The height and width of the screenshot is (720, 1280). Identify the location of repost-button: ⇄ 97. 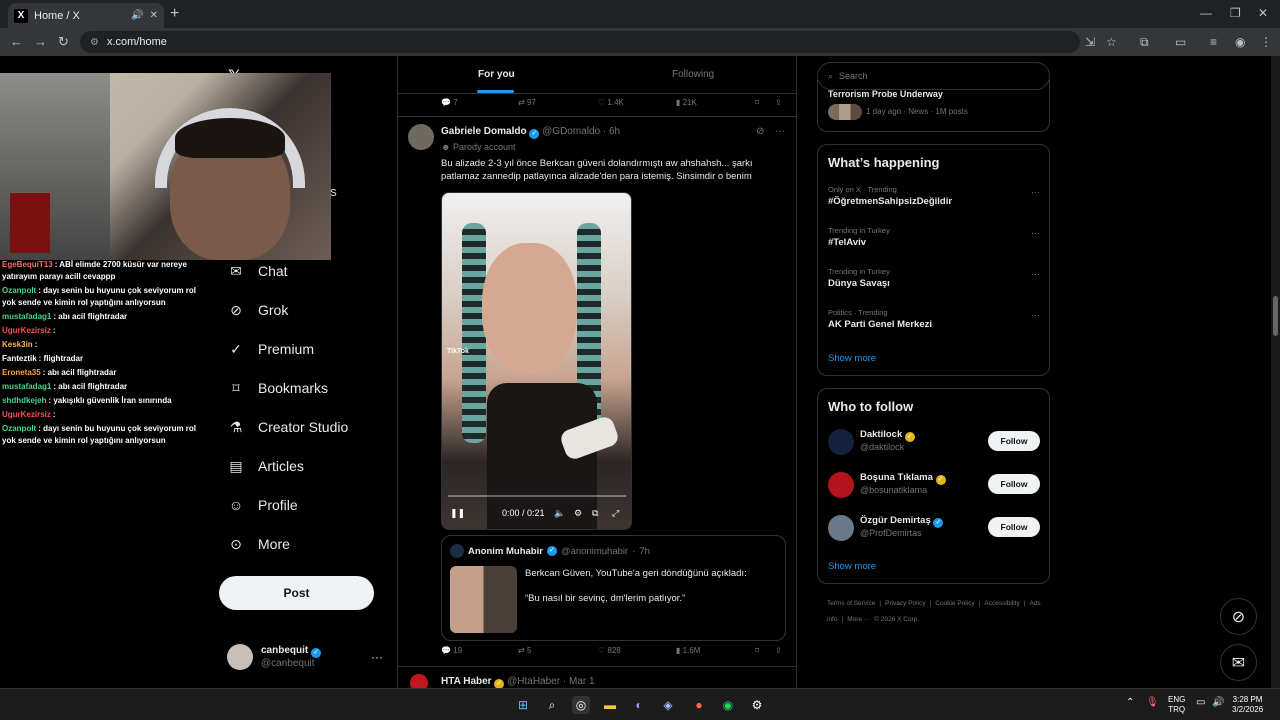
(527, 102).